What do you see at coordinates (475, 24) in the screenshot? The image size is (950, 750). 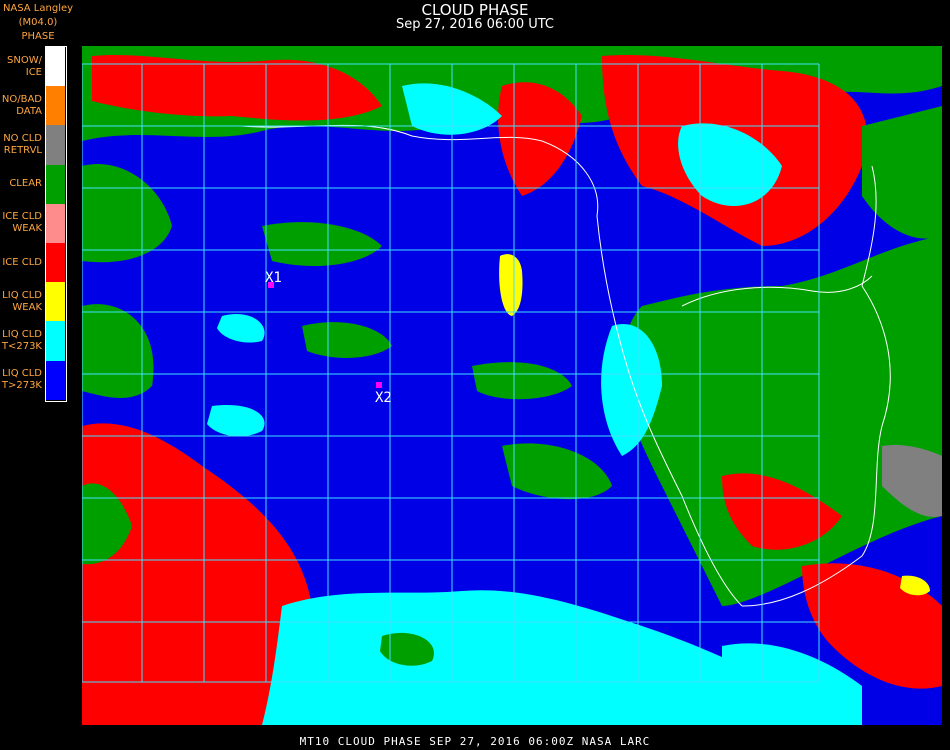 I see `map-timestamp: Sep 27, 2016 06:00 UTC` at bounding box center [475, 24].